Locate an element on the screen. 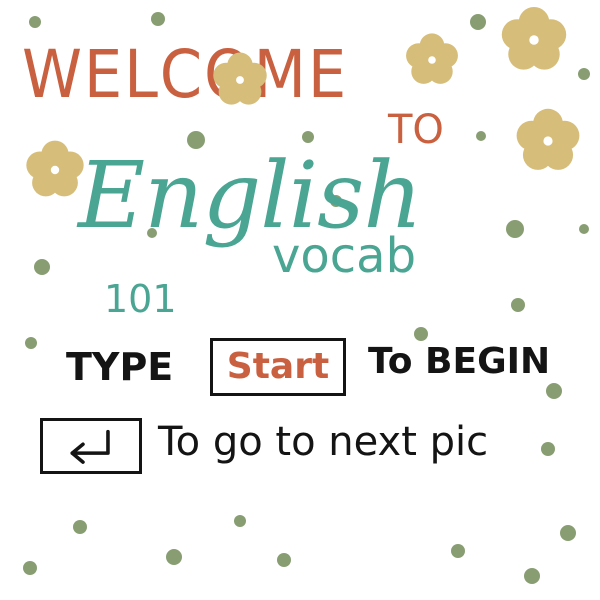 This screenshot has width=600, height=600. enter-key-box is located at coordinates (91, 446).